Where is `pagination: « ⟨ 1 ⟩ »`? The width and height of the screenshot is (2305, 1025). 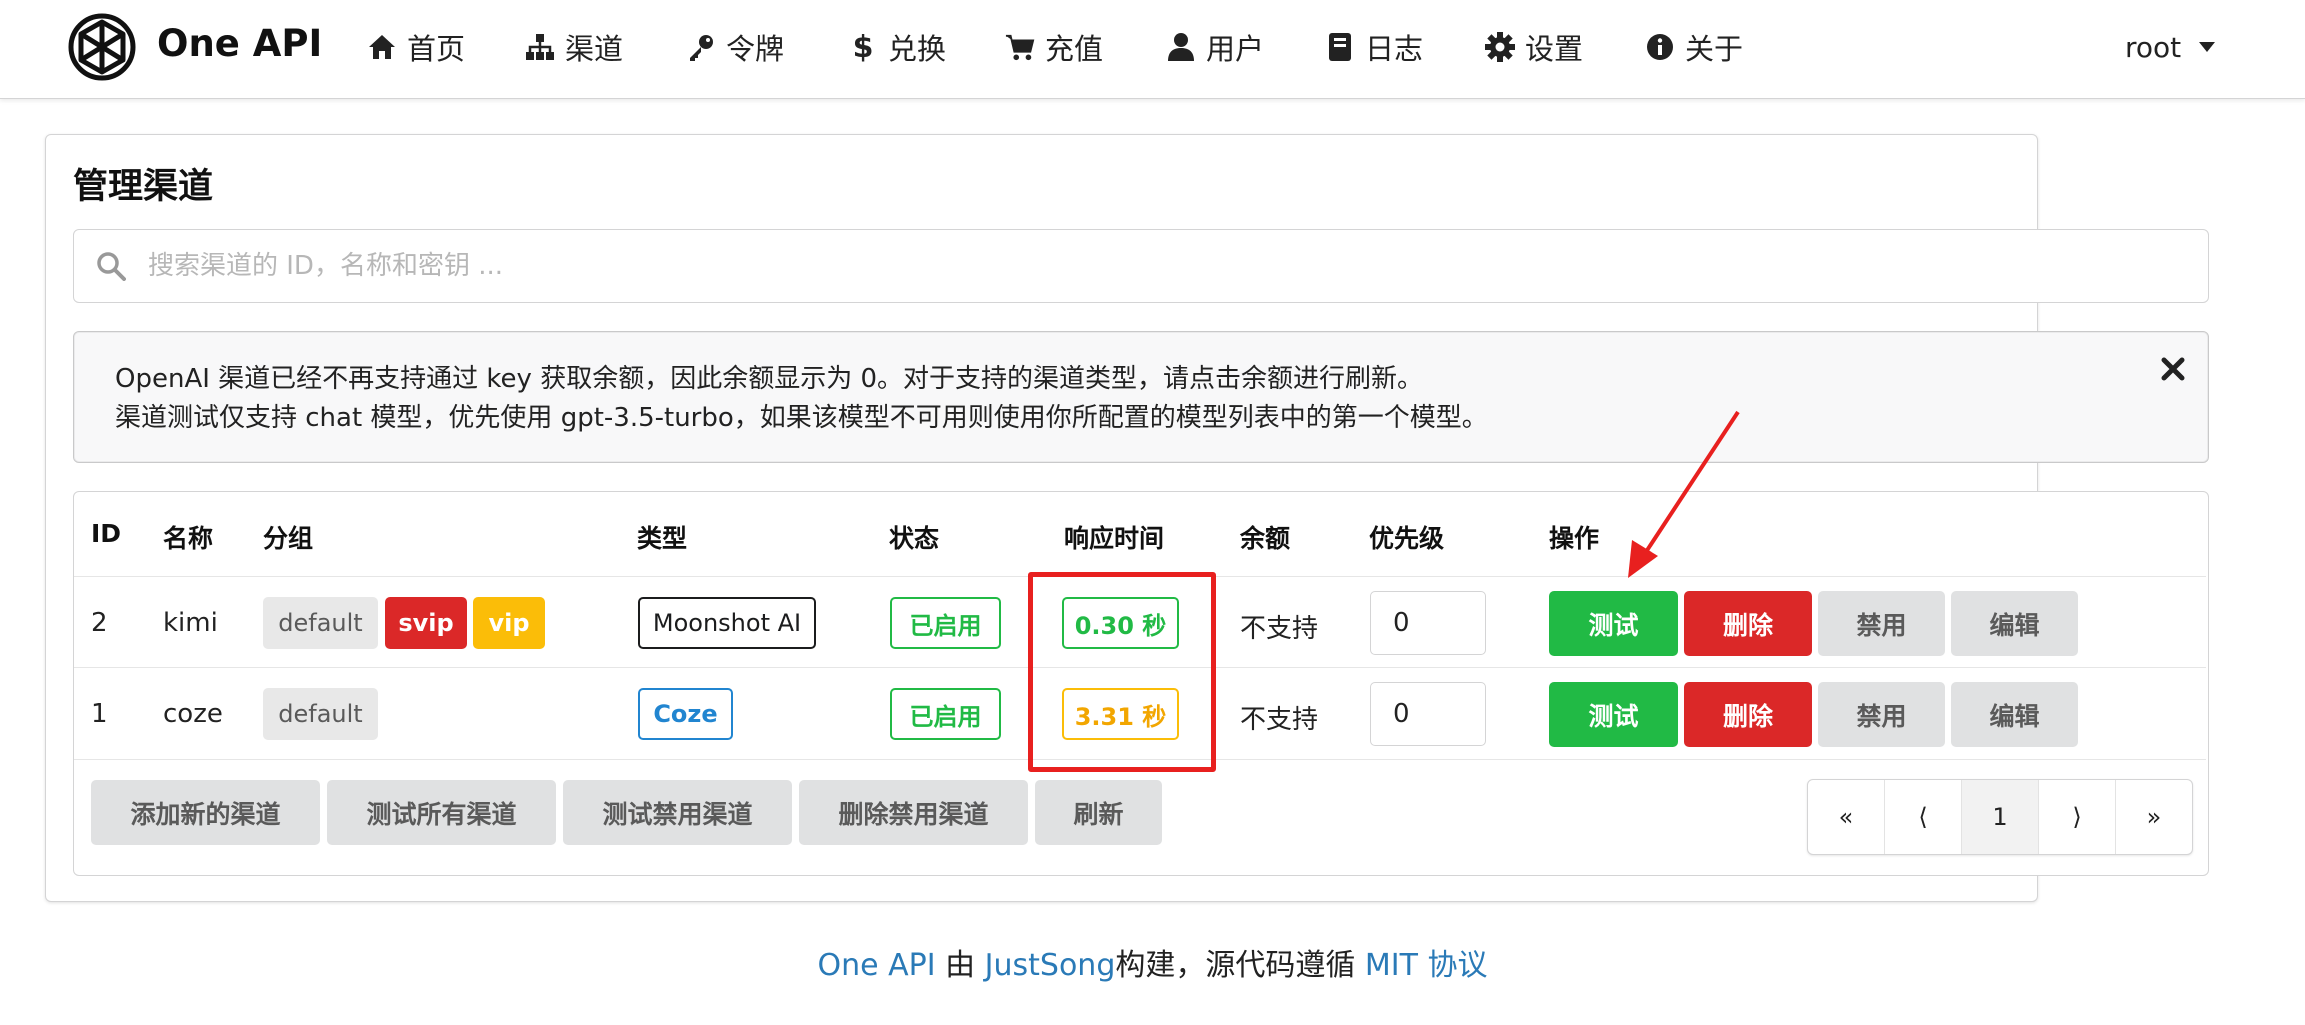 pagination: « ⟨ 1 ⟩ » is located at coordinates (2000, 817).